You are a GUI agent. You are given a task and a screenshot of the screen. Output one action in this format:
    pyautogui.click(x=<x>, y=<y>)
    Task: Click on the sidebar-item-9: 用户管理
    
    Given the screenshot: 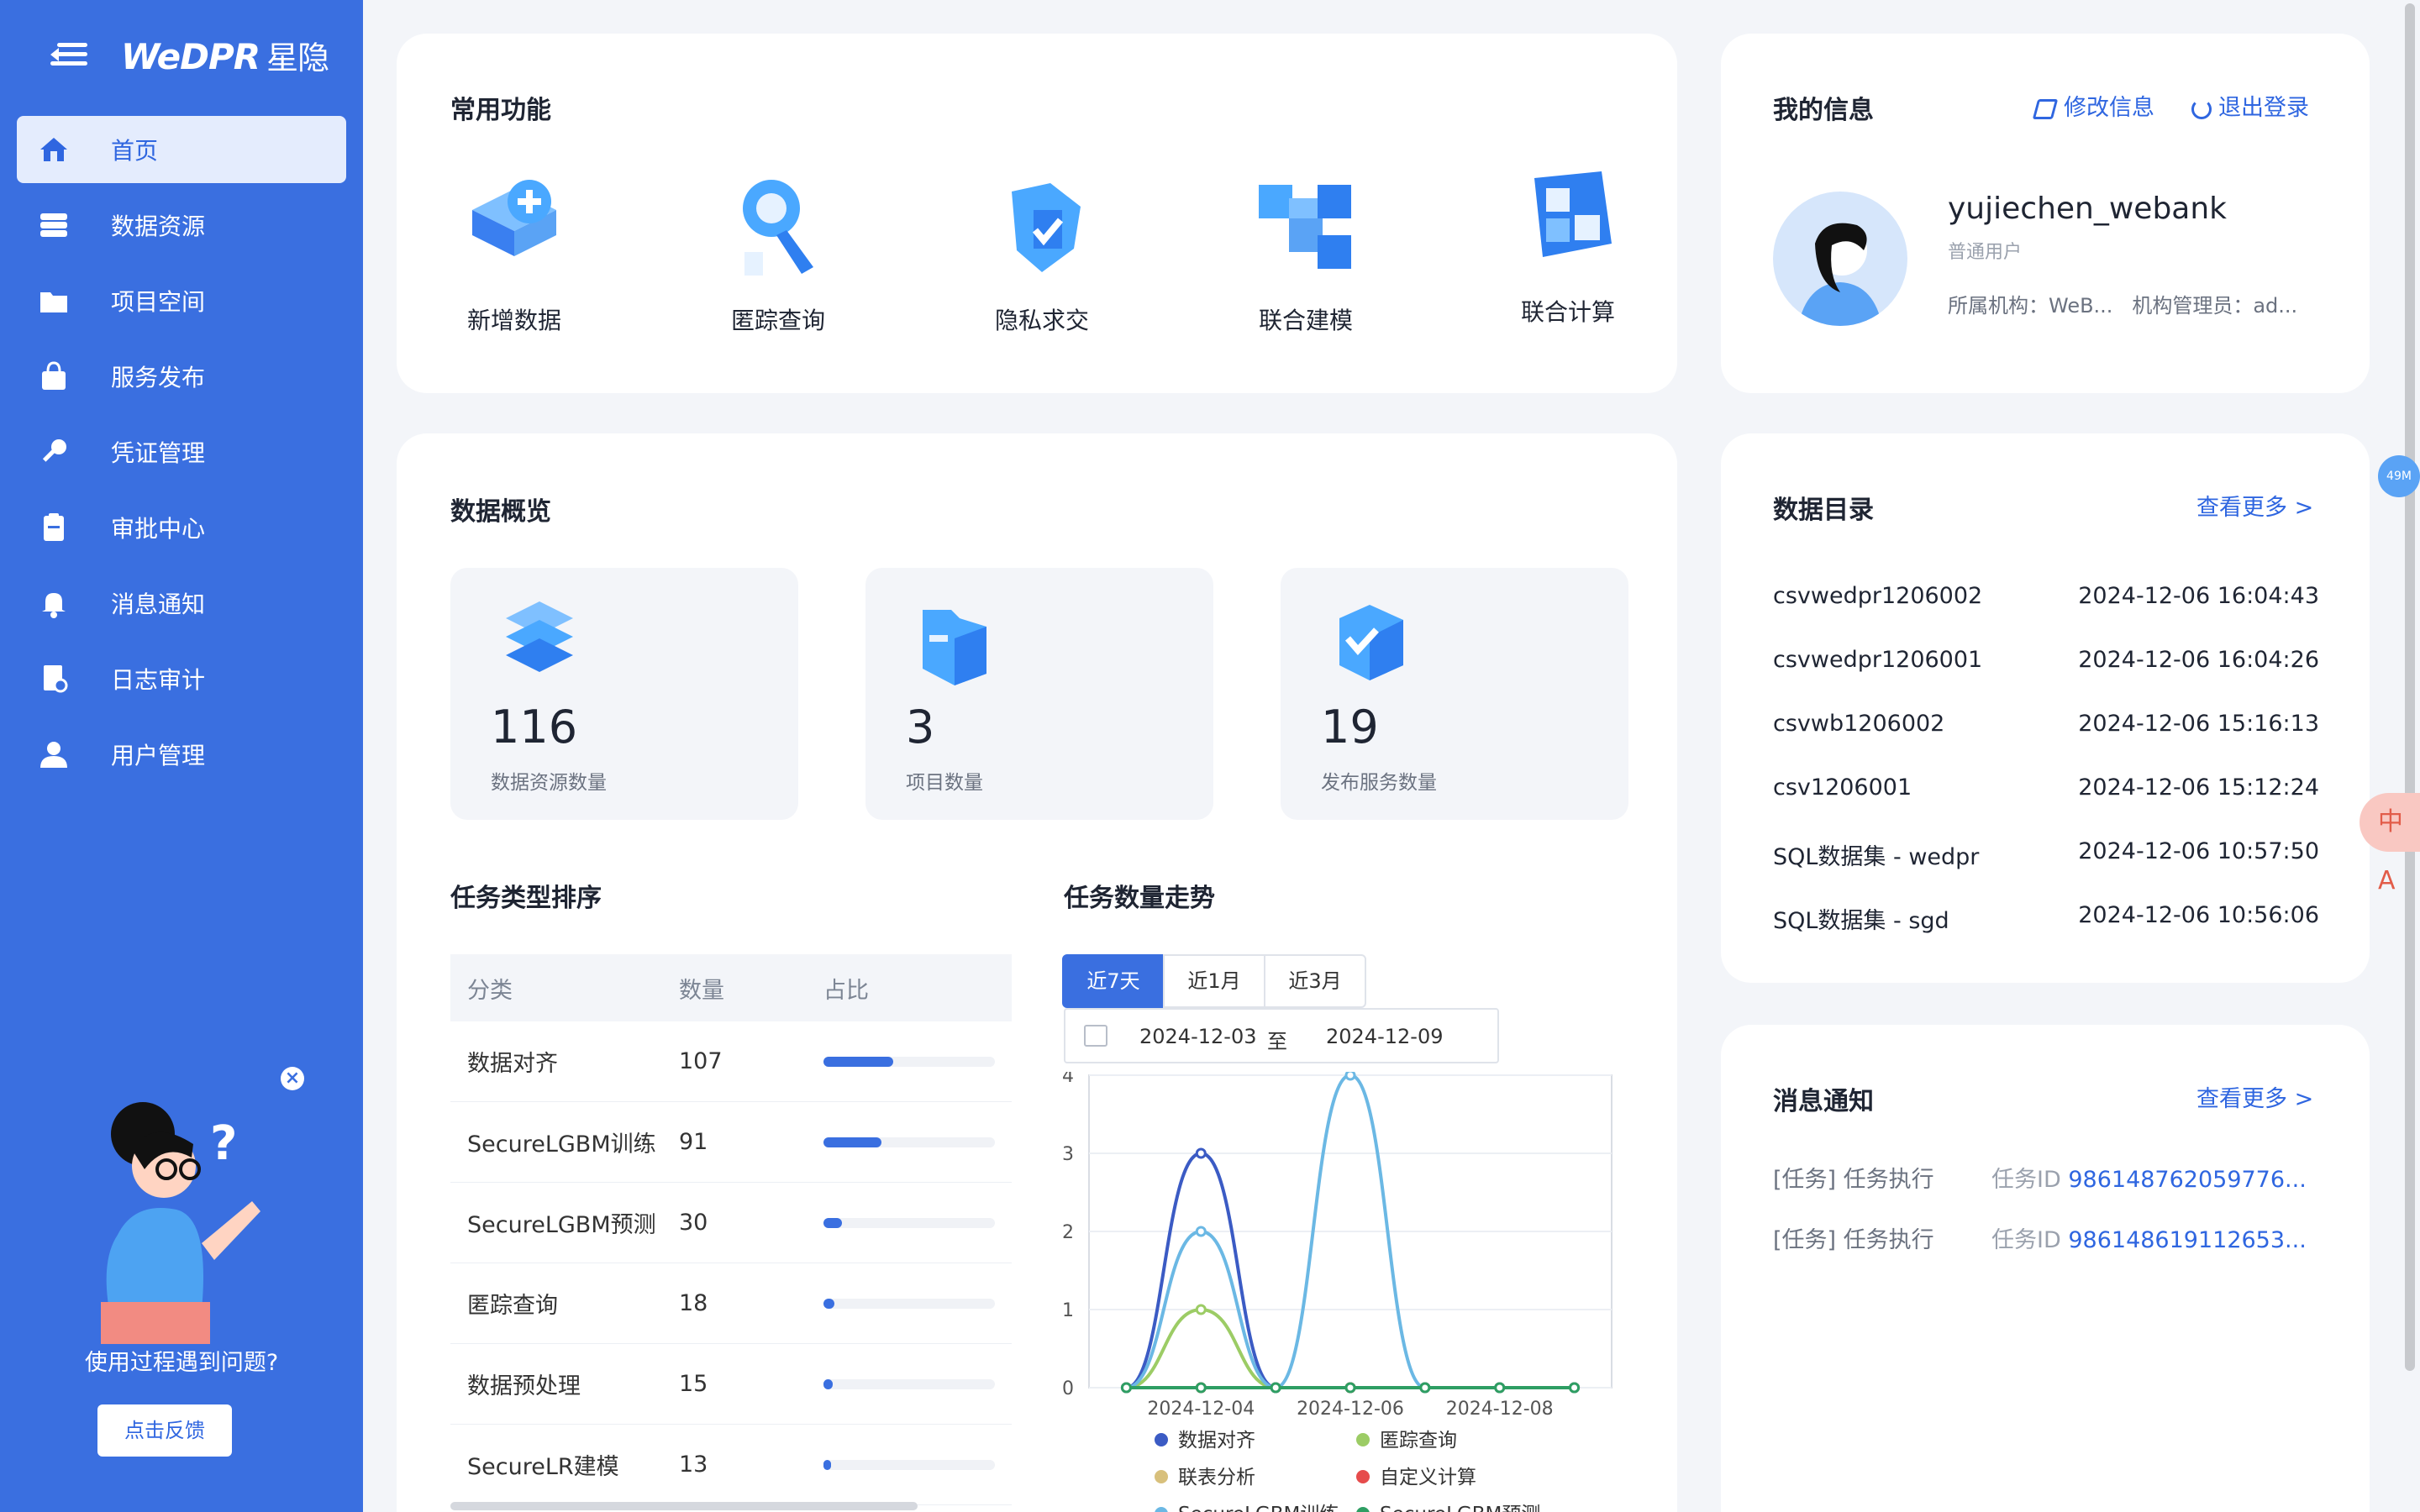 What is the action you would take?
    pyautogui.click(x=181, y=754)
    